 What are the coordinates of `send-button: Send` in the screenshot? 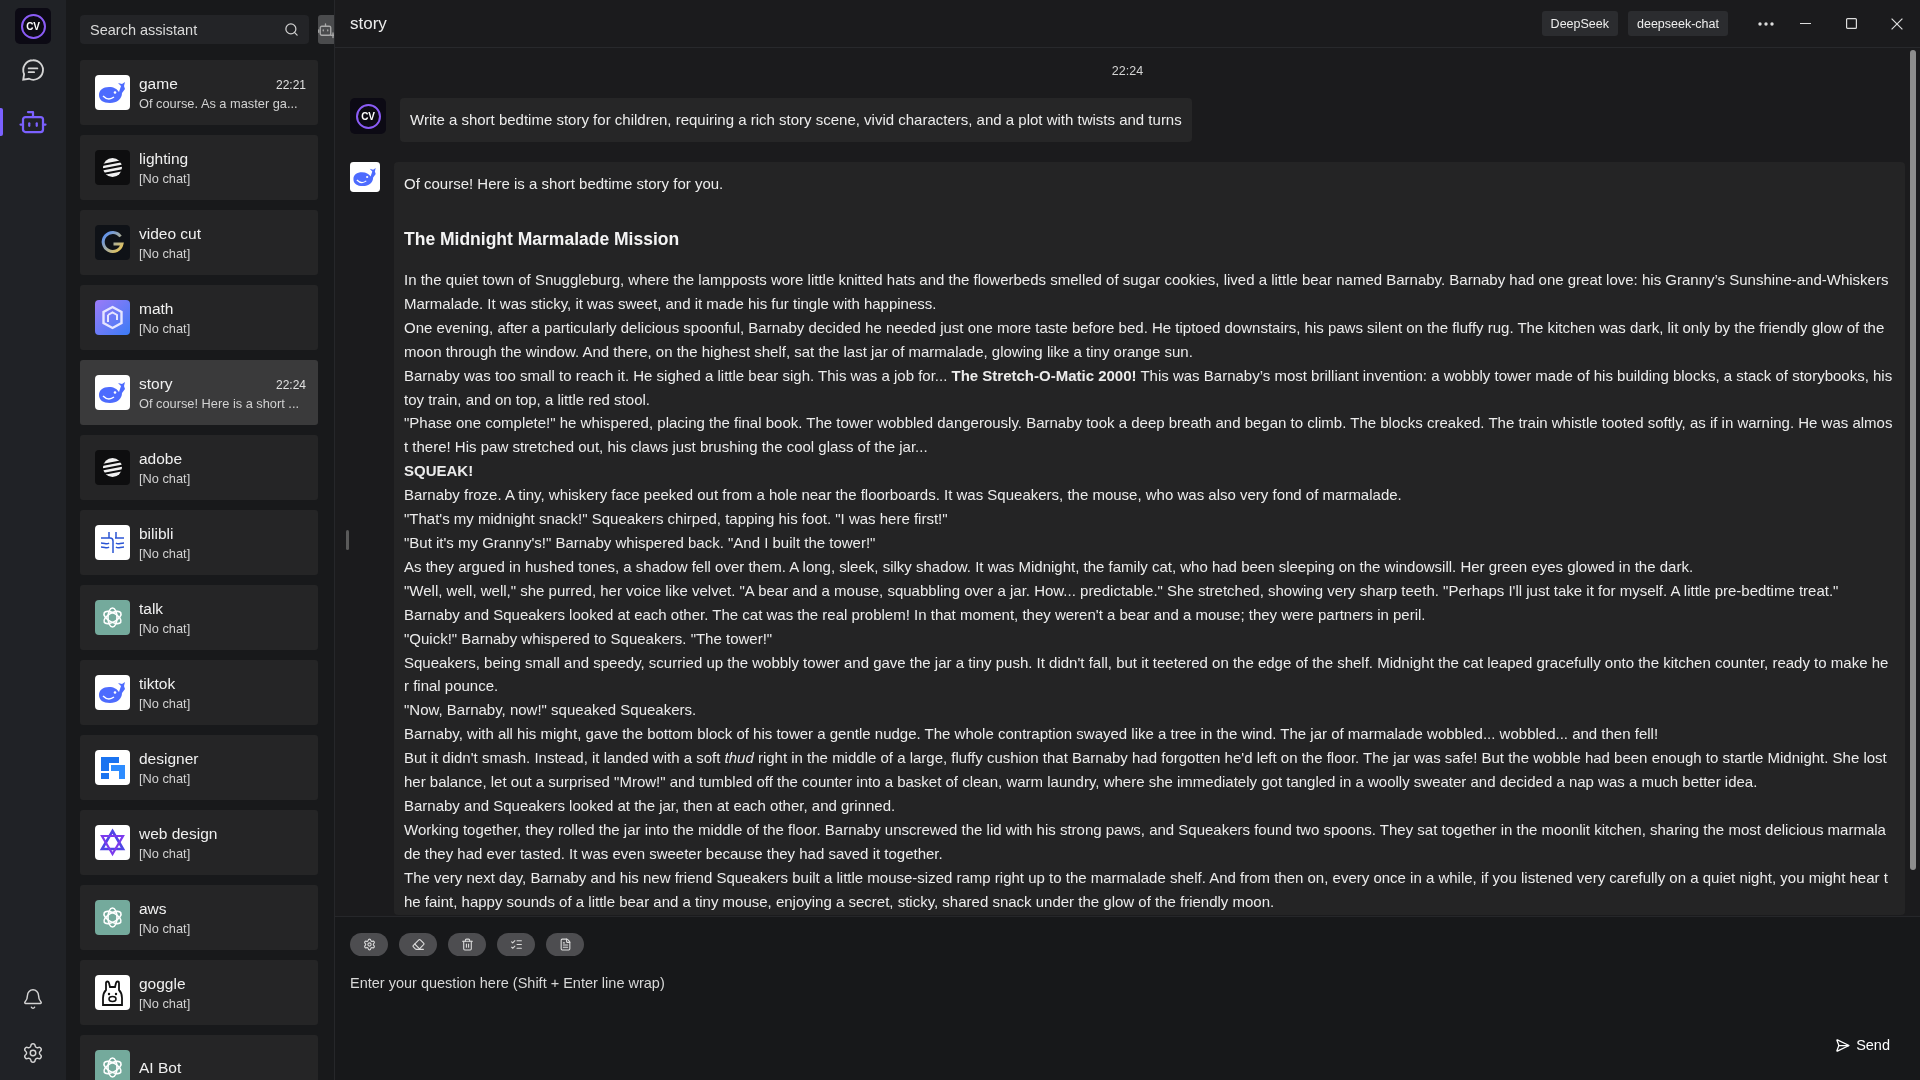 It's located at (1862, 1045).